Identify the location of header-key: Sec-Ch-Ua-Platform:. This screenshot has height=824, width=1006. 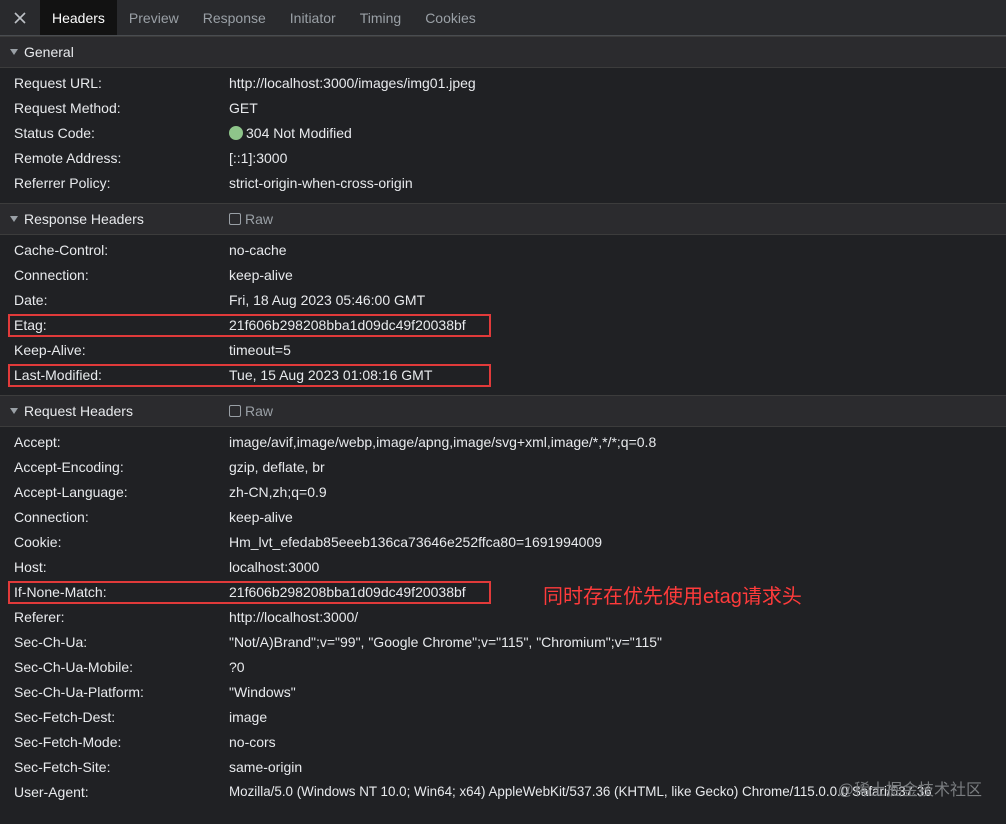
(79, 692).